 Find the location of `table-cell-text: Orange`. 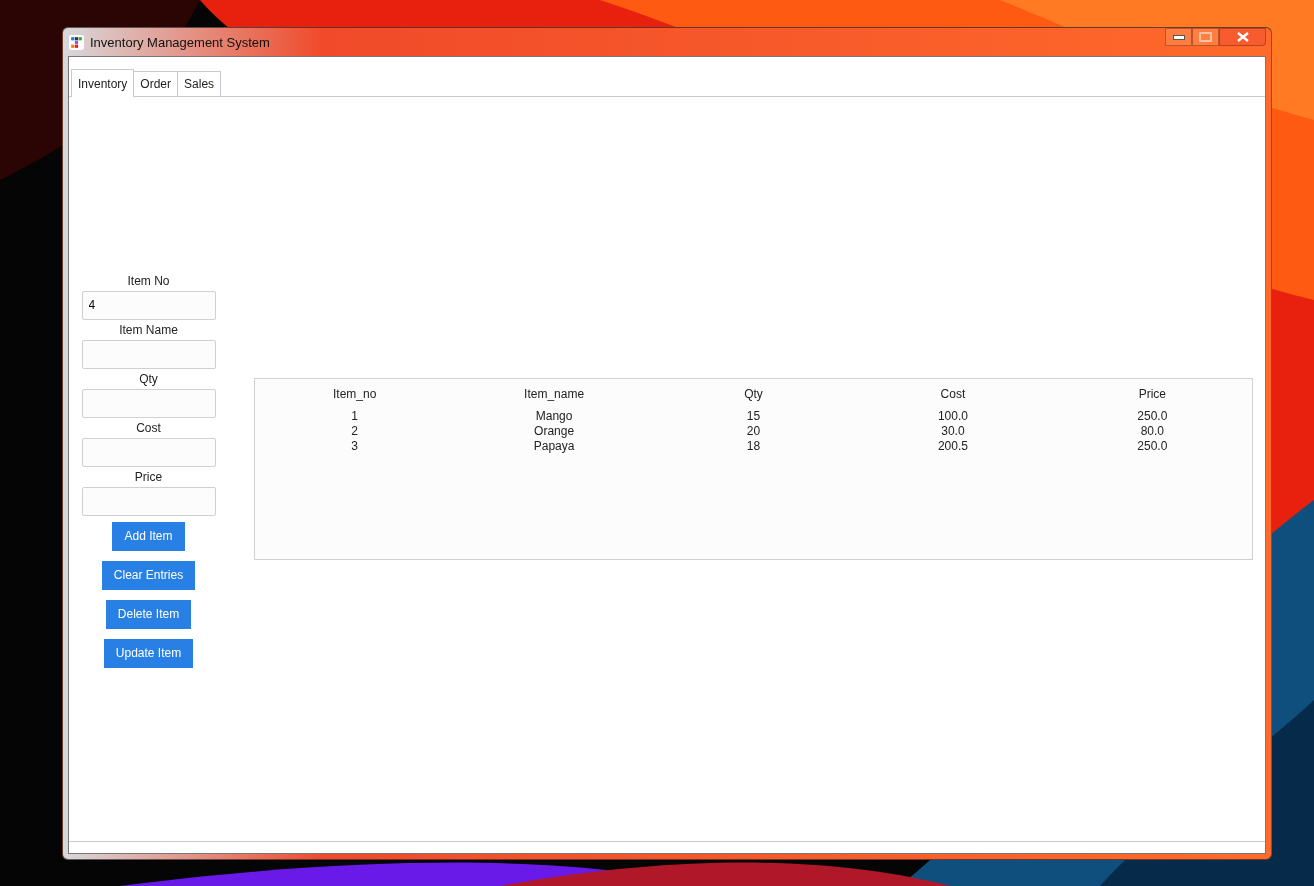

table-cell-text: Orange is located at coordinates (554, 431).